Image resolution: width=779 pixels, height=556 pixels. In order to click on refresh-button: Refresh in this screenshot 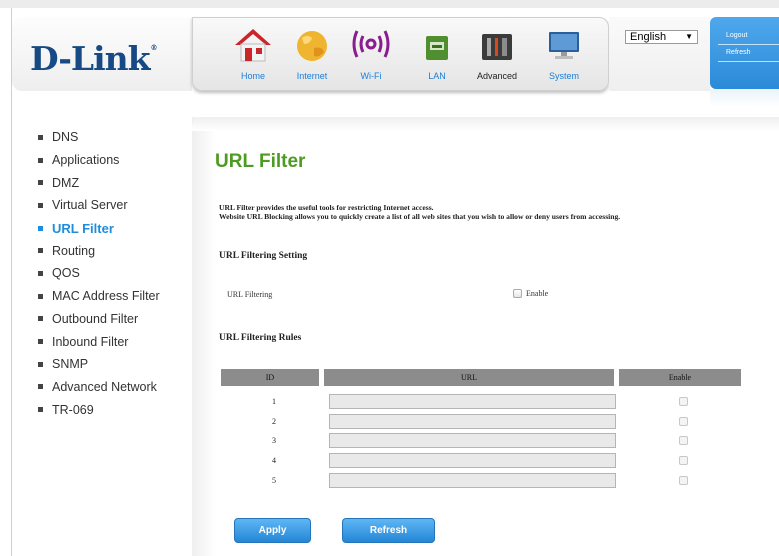, I will do `click(388, 530)`.